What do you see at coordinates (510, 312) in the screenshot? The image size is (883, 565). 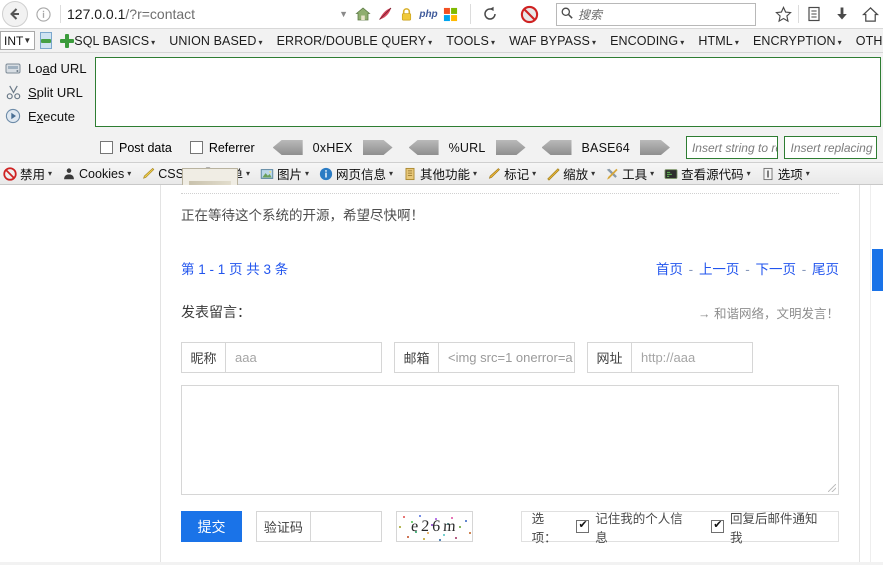 I see `post-comment-header: 发表留言： → 和谐网络，文明发言！` at bounding box center [510, 312].